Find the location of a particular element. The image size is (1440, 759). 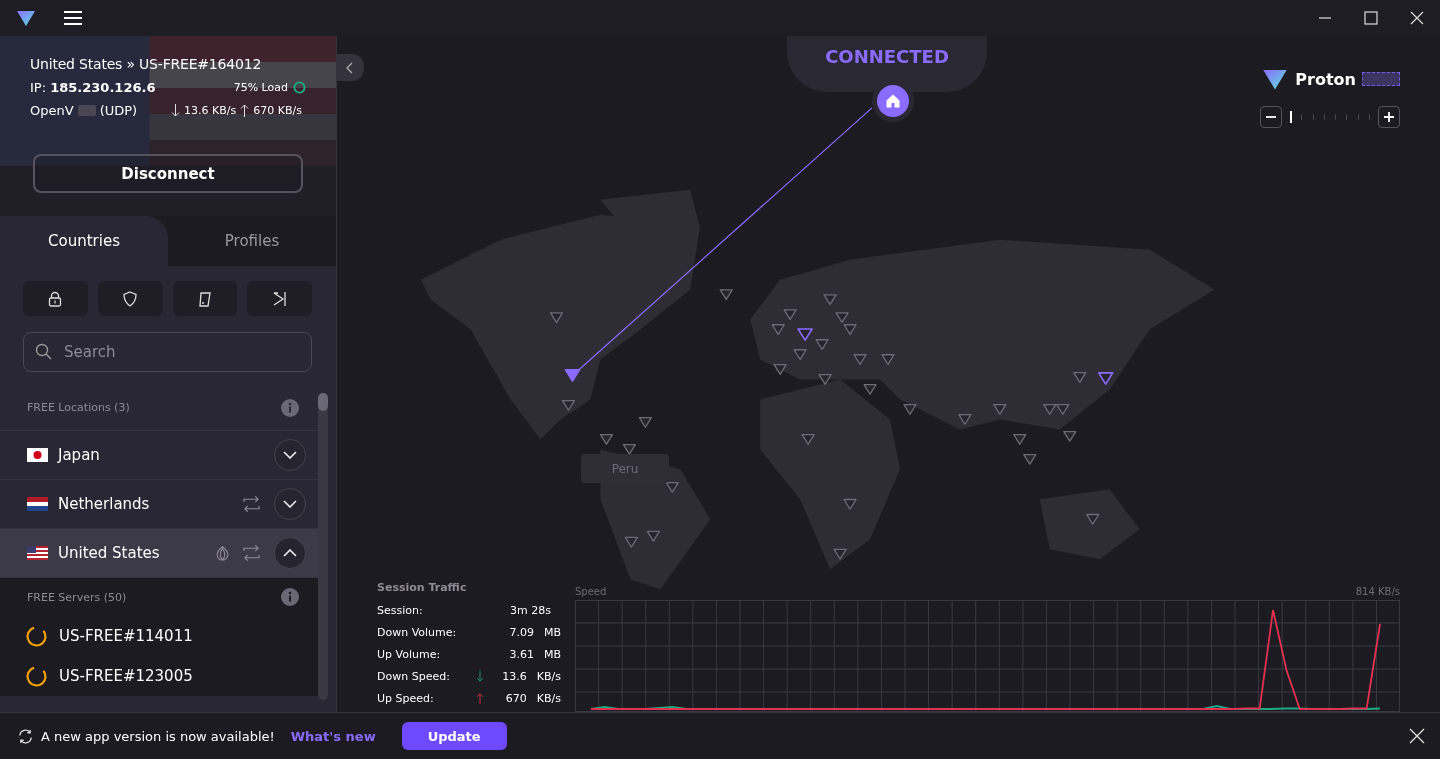

country-name: Netherlands is located at coordinates (104, 504).